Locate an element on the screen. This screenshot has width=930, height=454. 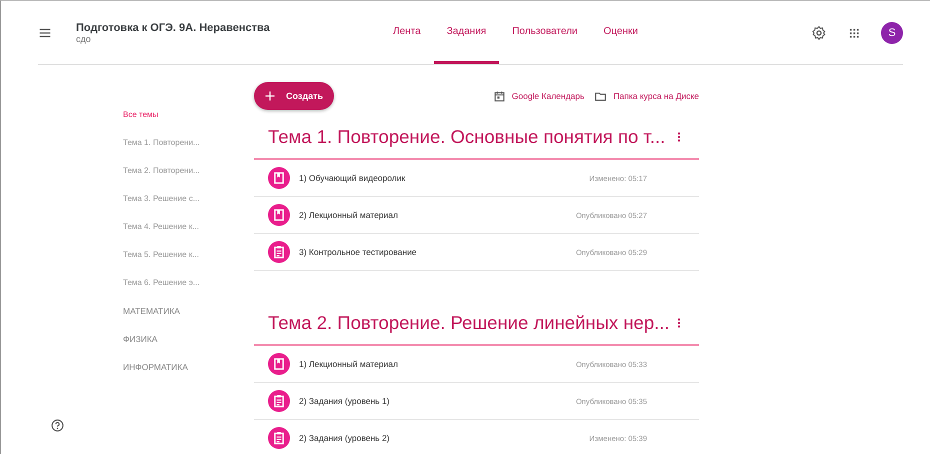
tab: Лента is located at coordinates (407, 33).